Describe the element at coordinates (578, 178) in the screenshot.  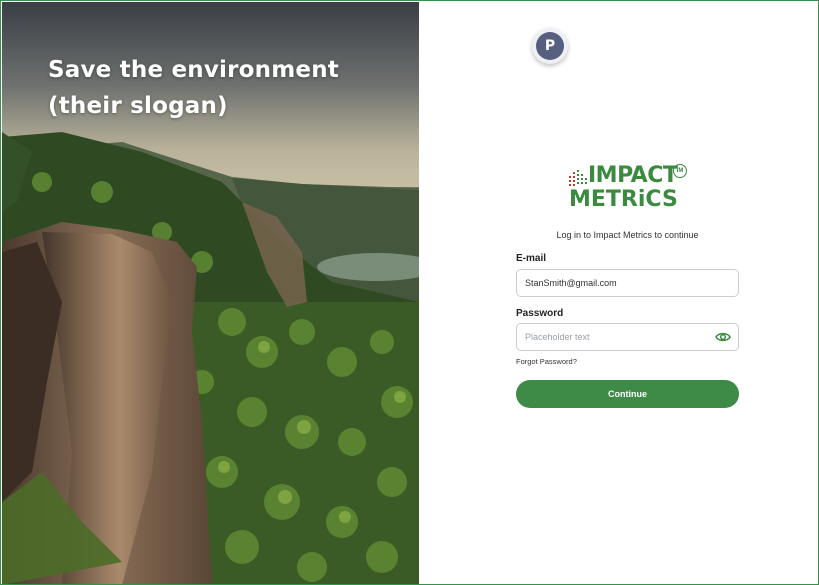
I see `bar-chart-icon` at that location.